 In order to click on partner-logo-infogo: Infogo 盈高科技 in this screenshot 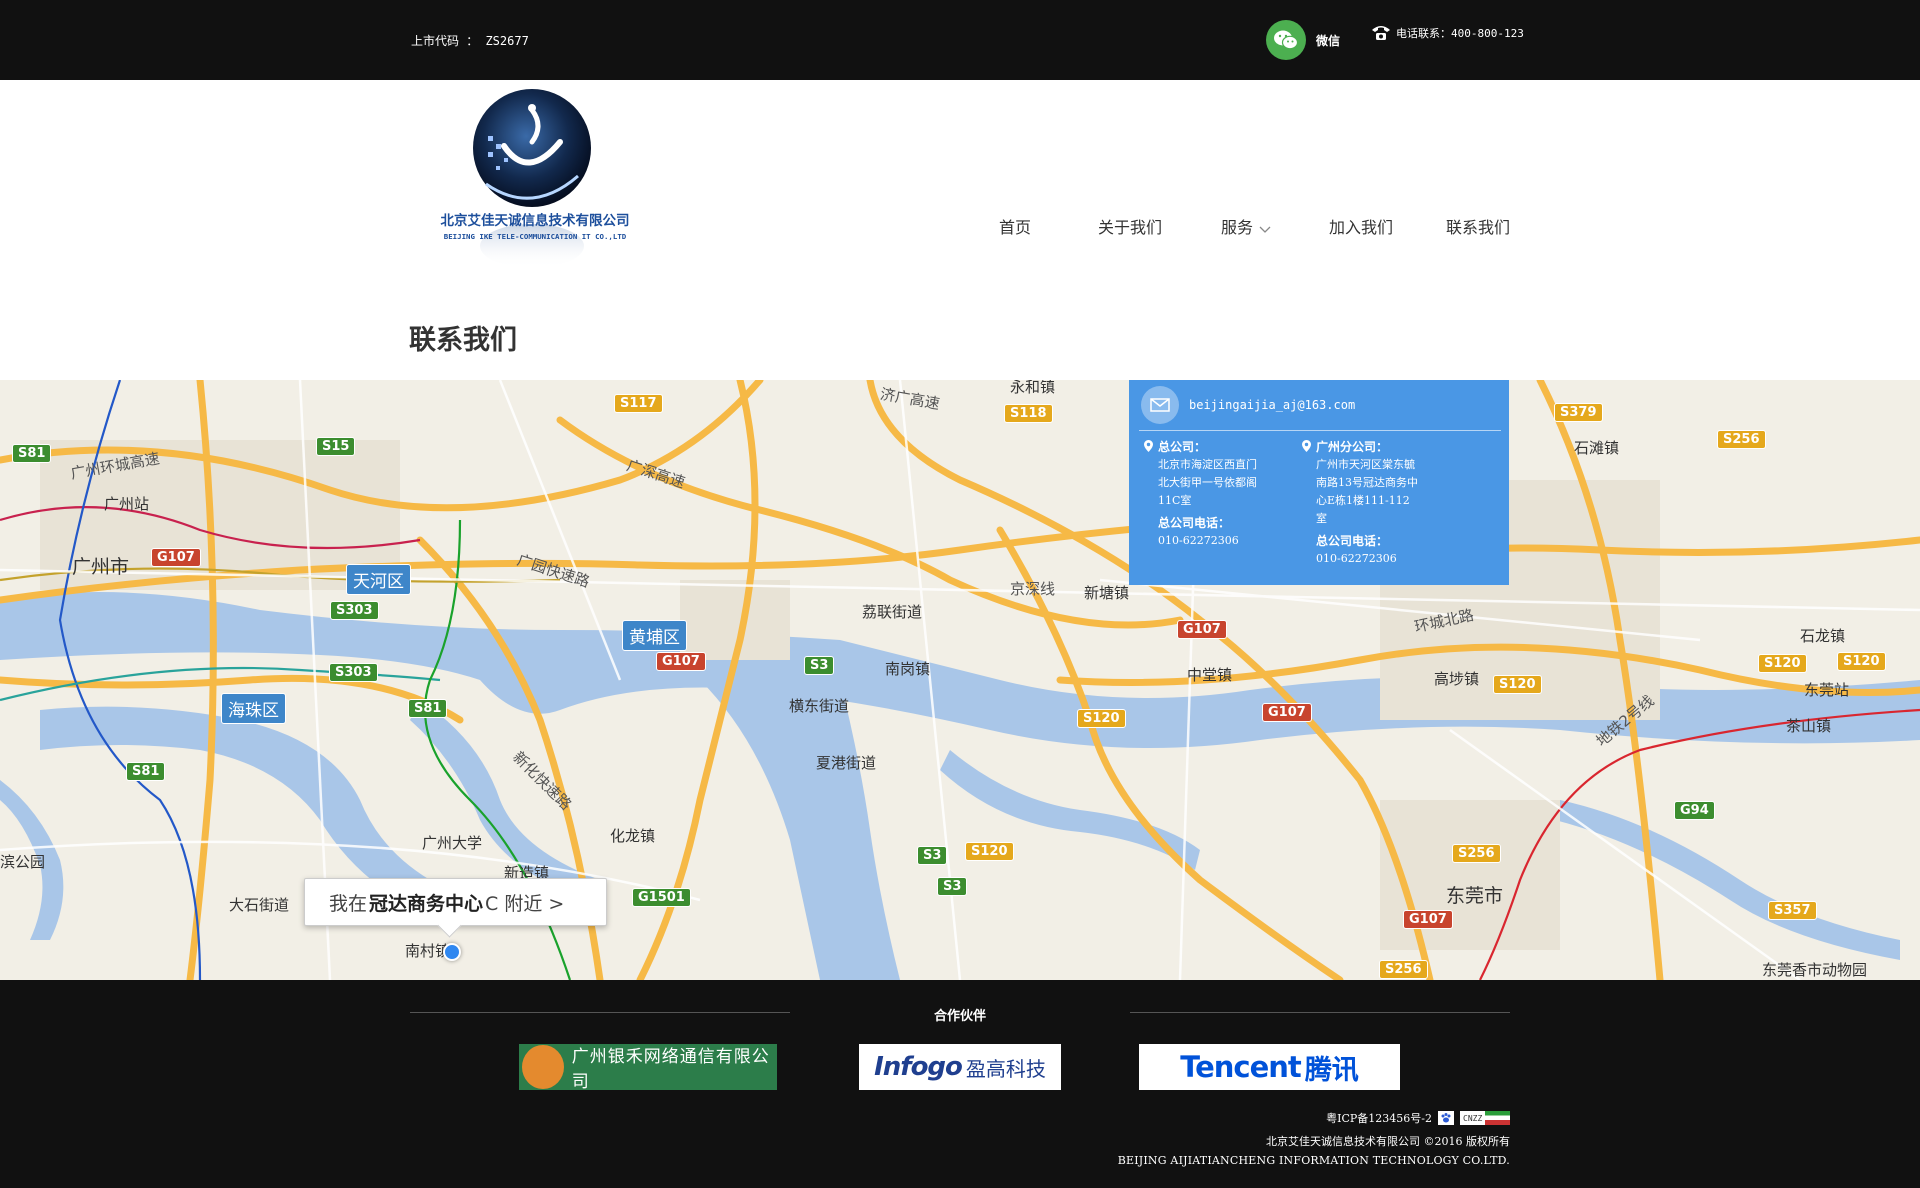, I will do `click(960, 1067)`.